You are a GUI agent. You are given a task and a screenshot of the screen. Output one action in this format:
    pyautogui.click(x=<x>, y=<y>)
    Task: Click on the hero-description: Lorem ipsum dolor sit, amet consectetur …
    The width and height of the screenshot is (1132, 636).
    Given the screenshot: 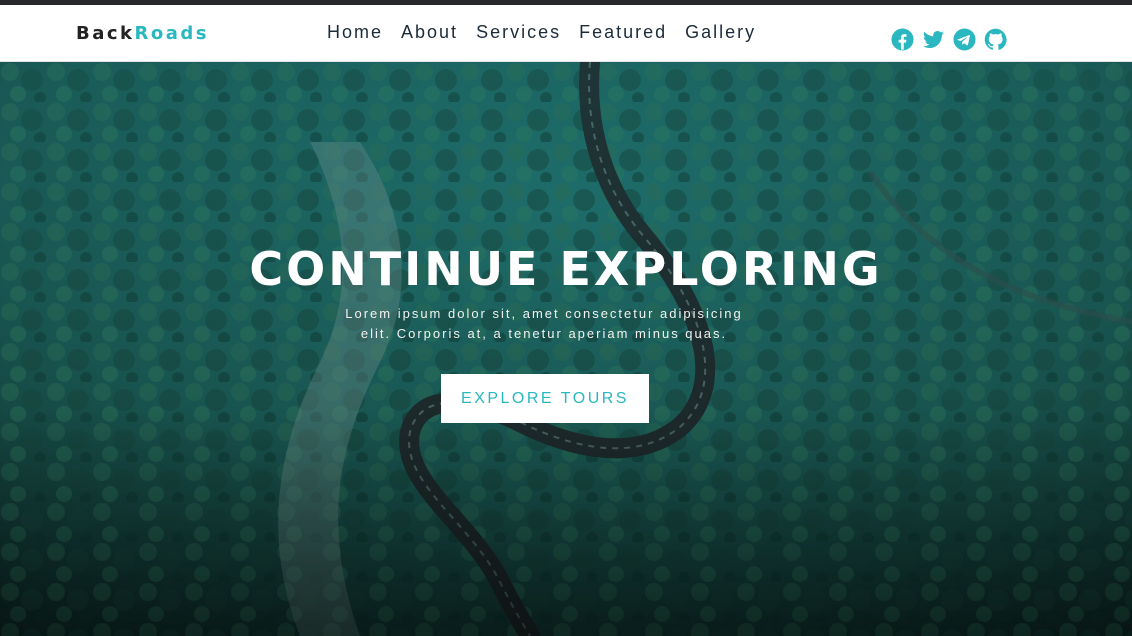 What is the action you would take?
    pyautogui.click(x=544, y=323)
    